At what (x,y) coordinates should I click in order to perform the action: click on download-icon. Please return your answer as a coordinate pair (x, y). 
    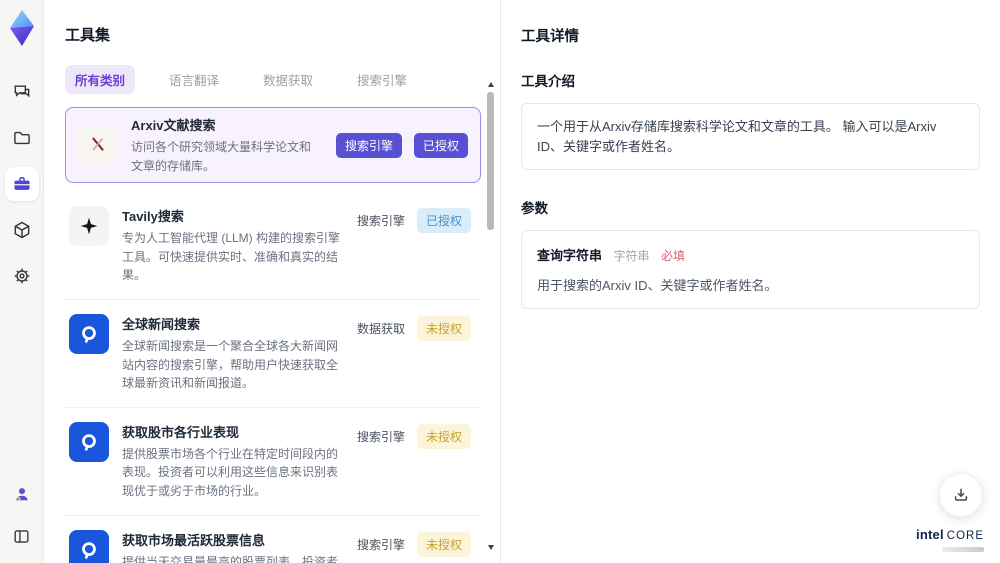
    Looking at the image, I should click on (961, 494).